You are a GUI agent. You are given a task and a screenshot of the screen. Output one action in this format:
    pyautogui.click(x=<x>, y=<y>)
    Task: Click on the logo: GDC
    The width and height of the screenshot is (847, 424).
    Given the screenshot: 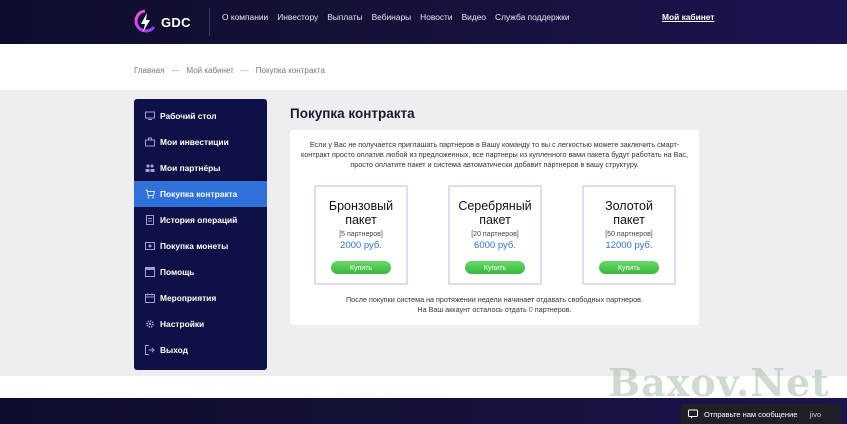 What is the action you would take?
    pyautogui.click(x=162, y=22)
    